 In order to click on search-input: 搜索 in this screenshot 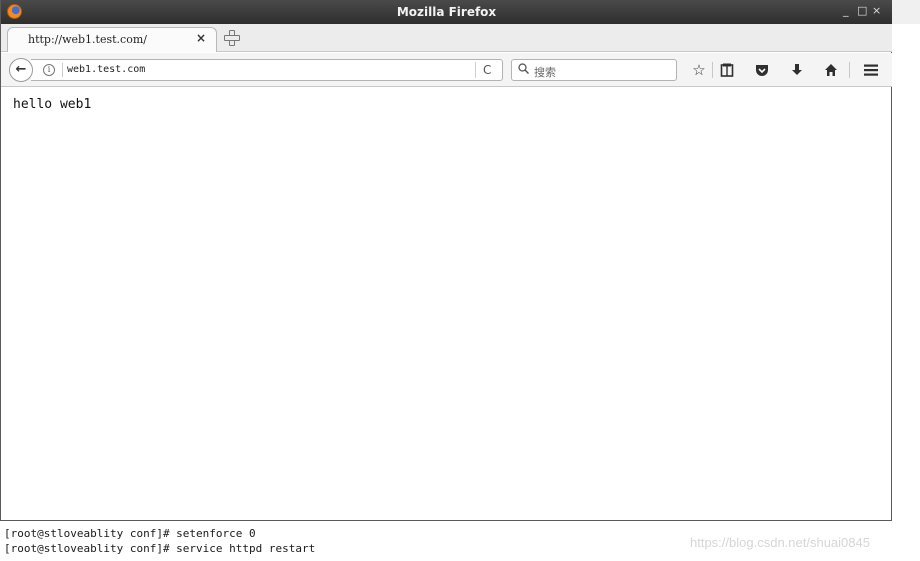, I will do `click(594, 70)`.